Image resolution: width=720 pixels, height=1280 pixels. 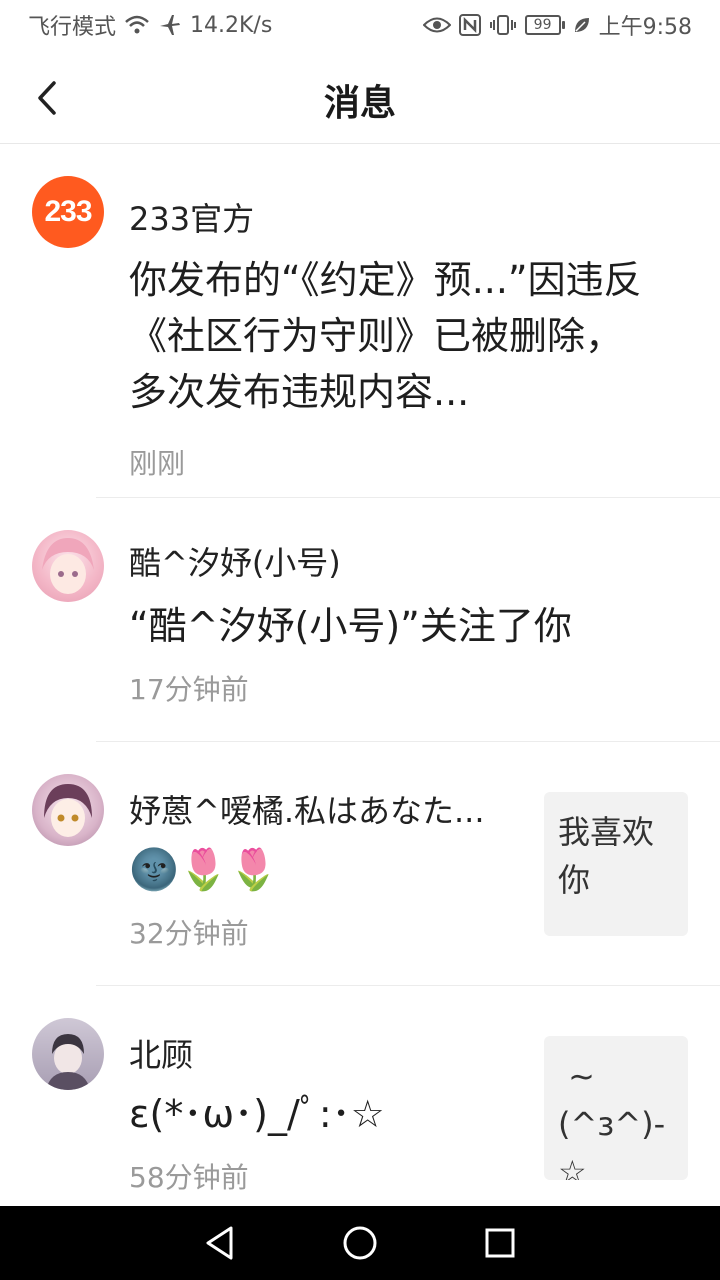 I want to click on sender-name: 北顾, so click(x=161, y=1055).